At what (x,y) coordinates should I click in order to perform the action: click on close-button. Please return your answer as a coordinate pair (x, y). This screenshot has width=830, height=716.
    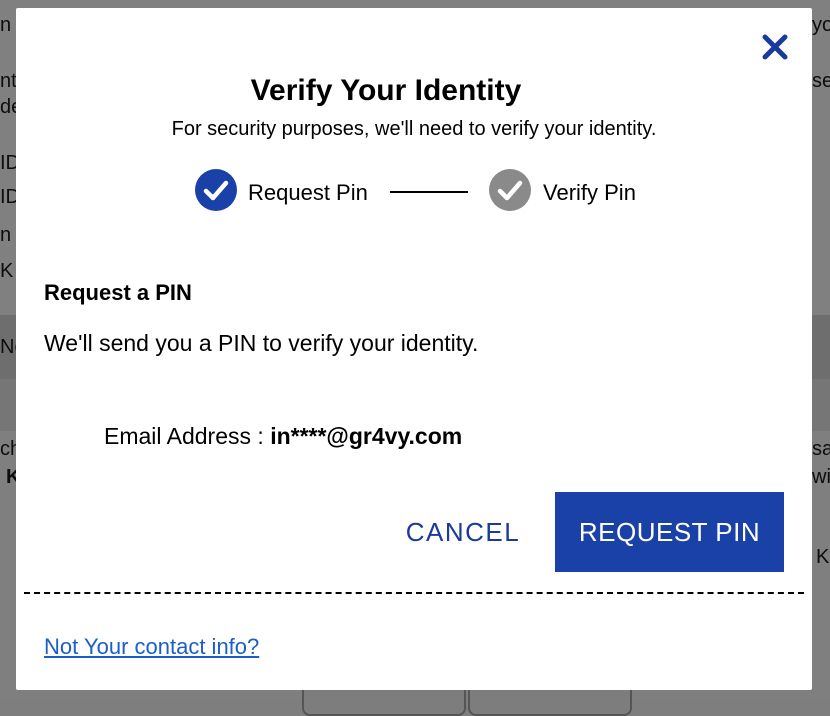
    Looking at the image, I should click on (775, 47).